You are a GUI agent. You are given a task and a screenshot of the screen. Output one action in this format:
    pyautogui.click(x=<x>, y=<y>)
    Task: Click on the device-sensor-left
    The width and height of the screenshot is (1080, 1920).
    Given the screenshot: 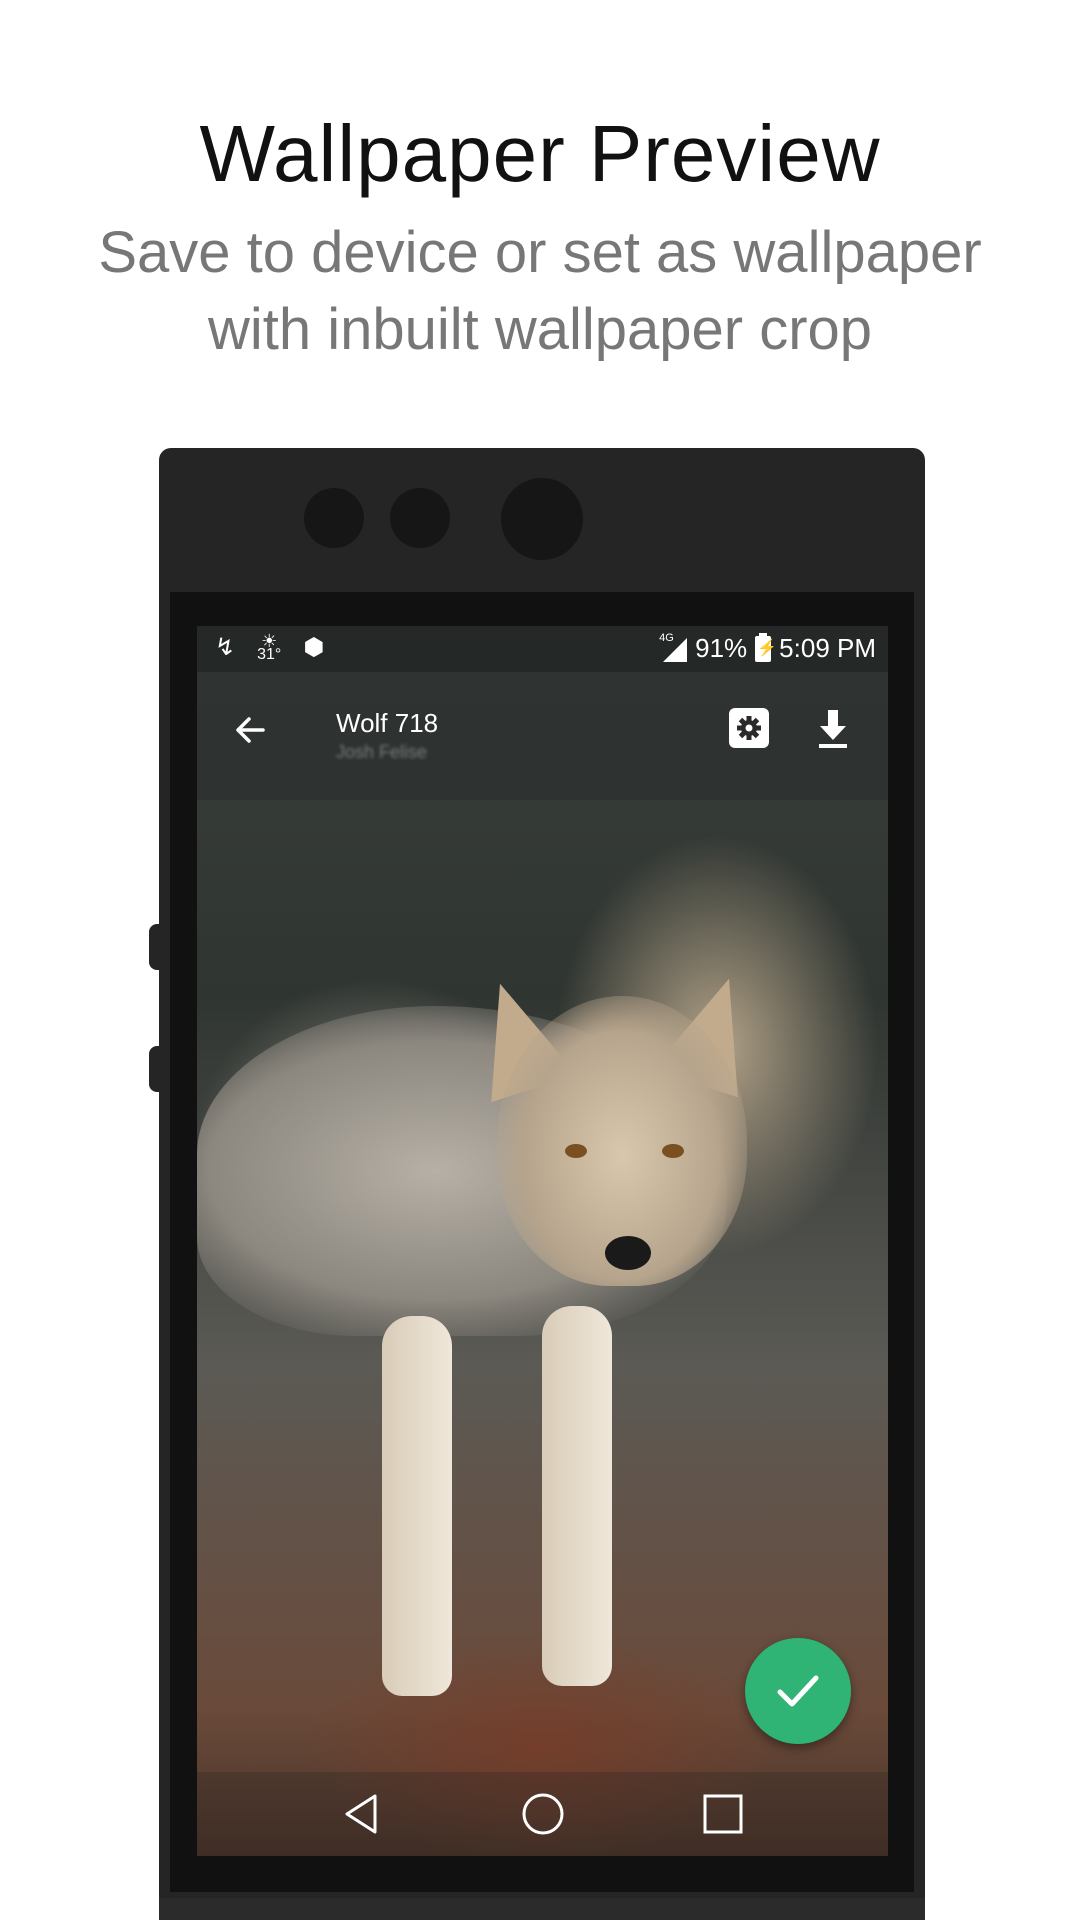 What is the action you would take?
    pyautogui.click(x=334, y=518)
    